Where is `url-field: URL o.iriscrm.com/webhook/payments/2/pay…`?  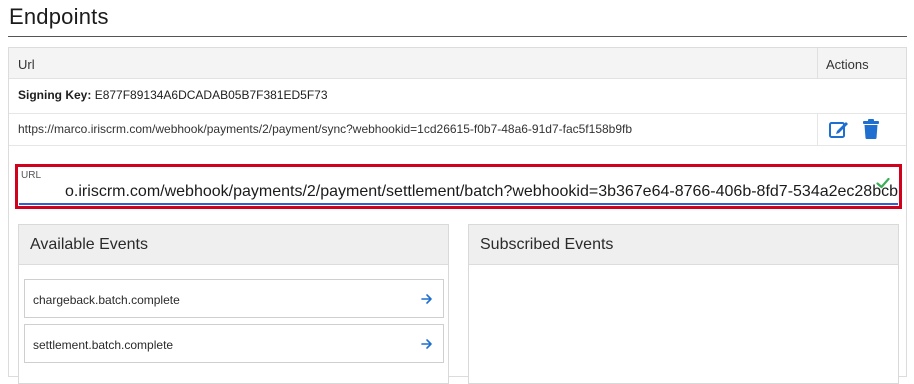 url-field: URL o.iriscrm.com/webhook/payments/2/pay… is located at coordinates (458, 186).